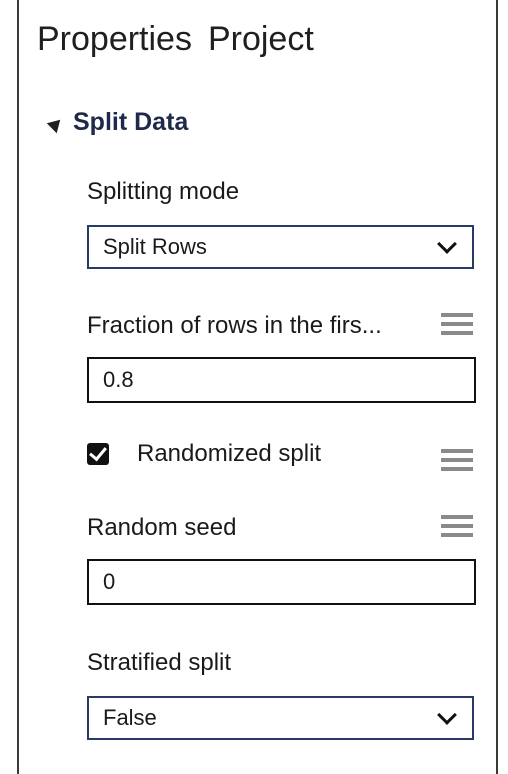 This screenshot has height=774, width=508. Describe the element at coordinates (162, 527) in the screenshot. I see `random-seed-label: Random seed` at that location.